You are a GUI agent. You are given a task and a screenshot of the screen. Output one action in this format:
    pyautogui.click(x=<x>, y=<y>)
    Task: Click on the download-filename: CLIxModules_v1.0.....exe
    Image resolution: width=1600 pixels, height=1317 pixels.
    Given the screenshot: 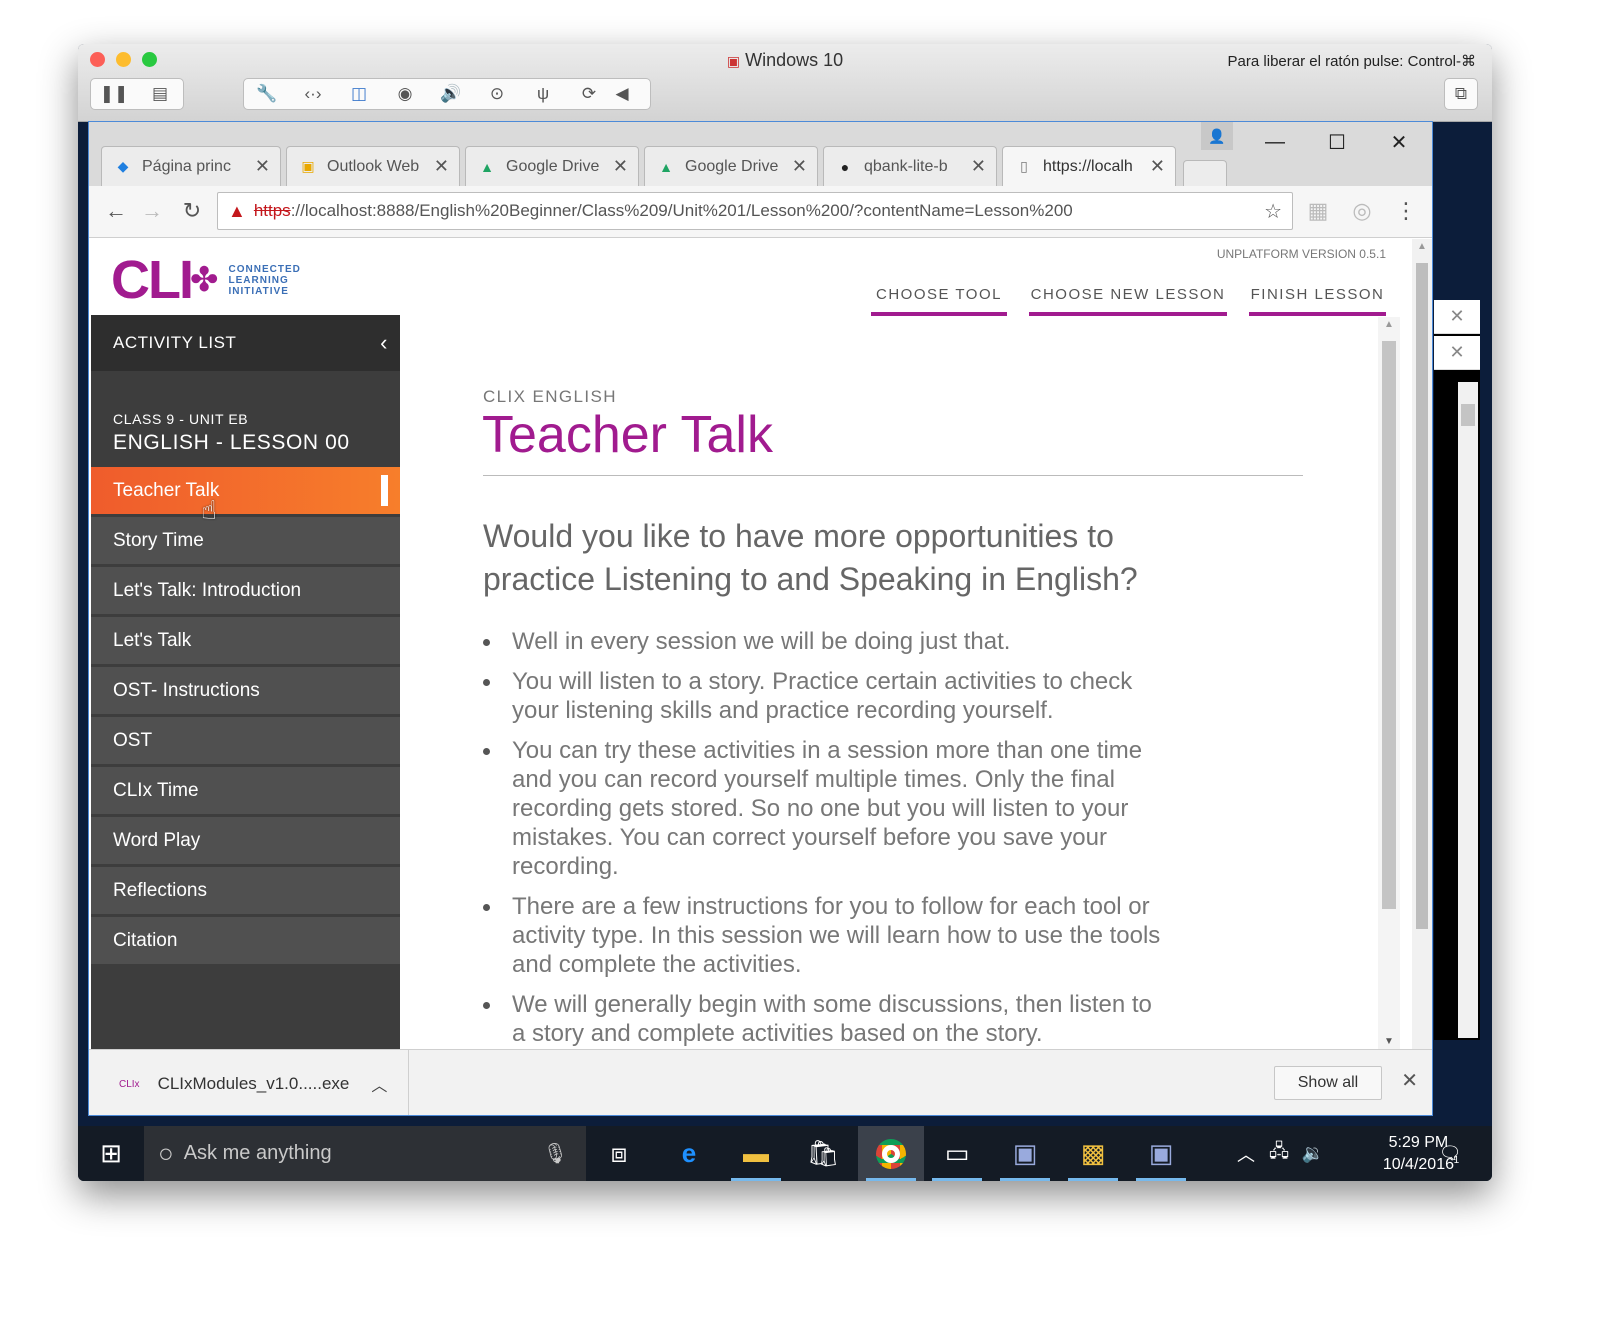 What is the action you would take?
    pyautogui.click(x=253, y=1083)
    